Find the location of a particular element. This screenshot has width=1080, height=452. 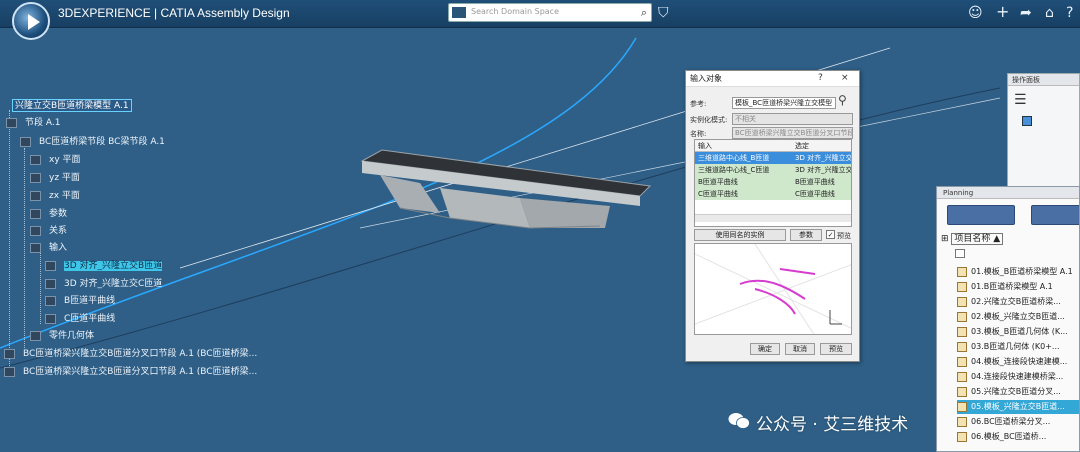

parameters-icon is located at coordinates (35, 213).